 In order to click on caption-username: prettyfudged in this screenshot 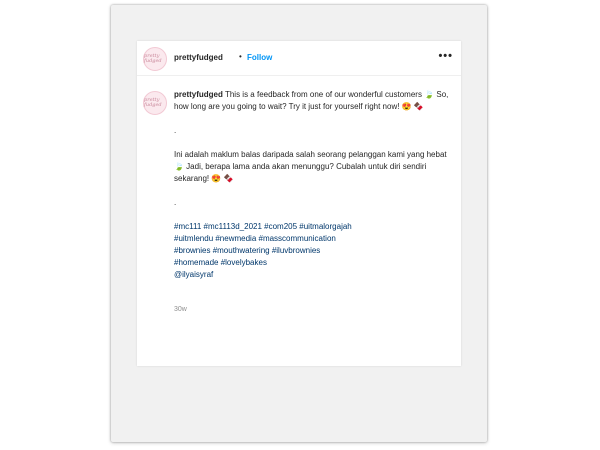, I will do `click(198, 94)`.